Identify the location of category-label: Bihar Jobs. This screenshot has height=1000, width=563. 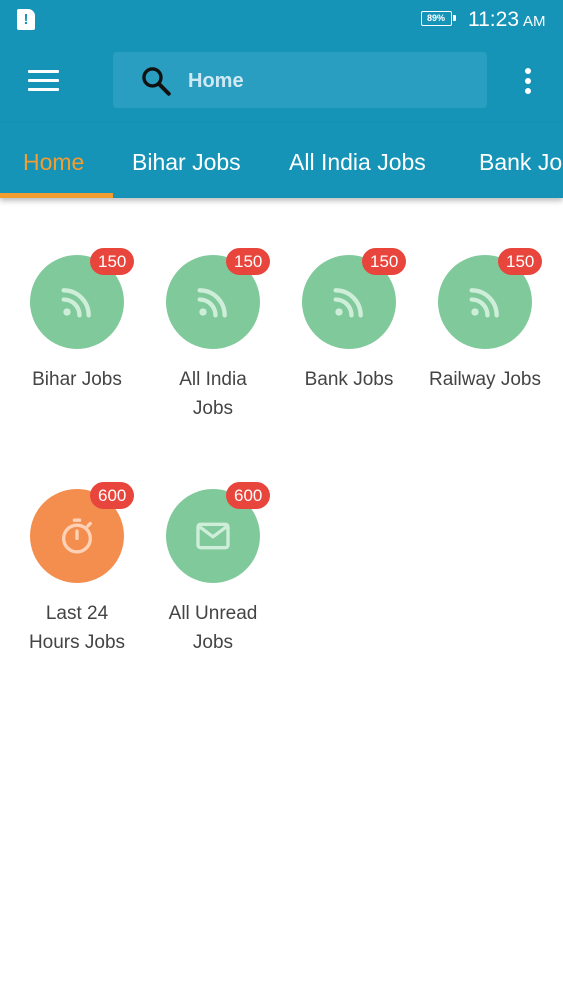
(77, 379).